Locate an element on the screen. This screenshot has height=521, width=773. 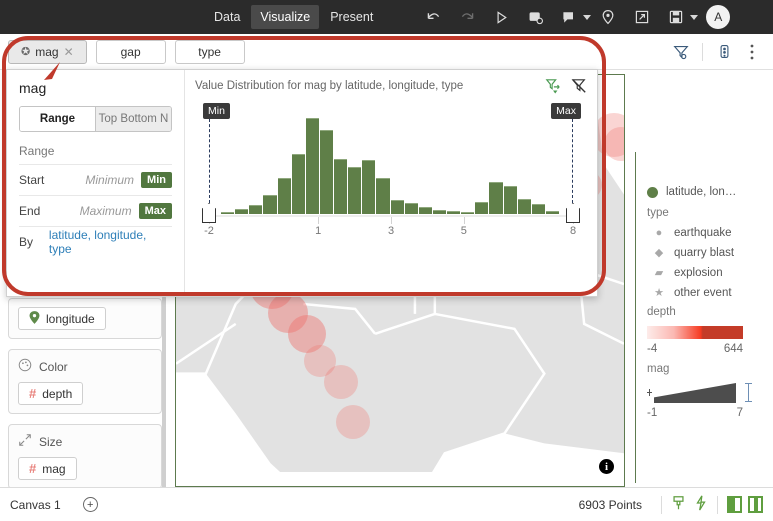
top-bar: Data Visualize Present A is located at coordinates (386, 17).